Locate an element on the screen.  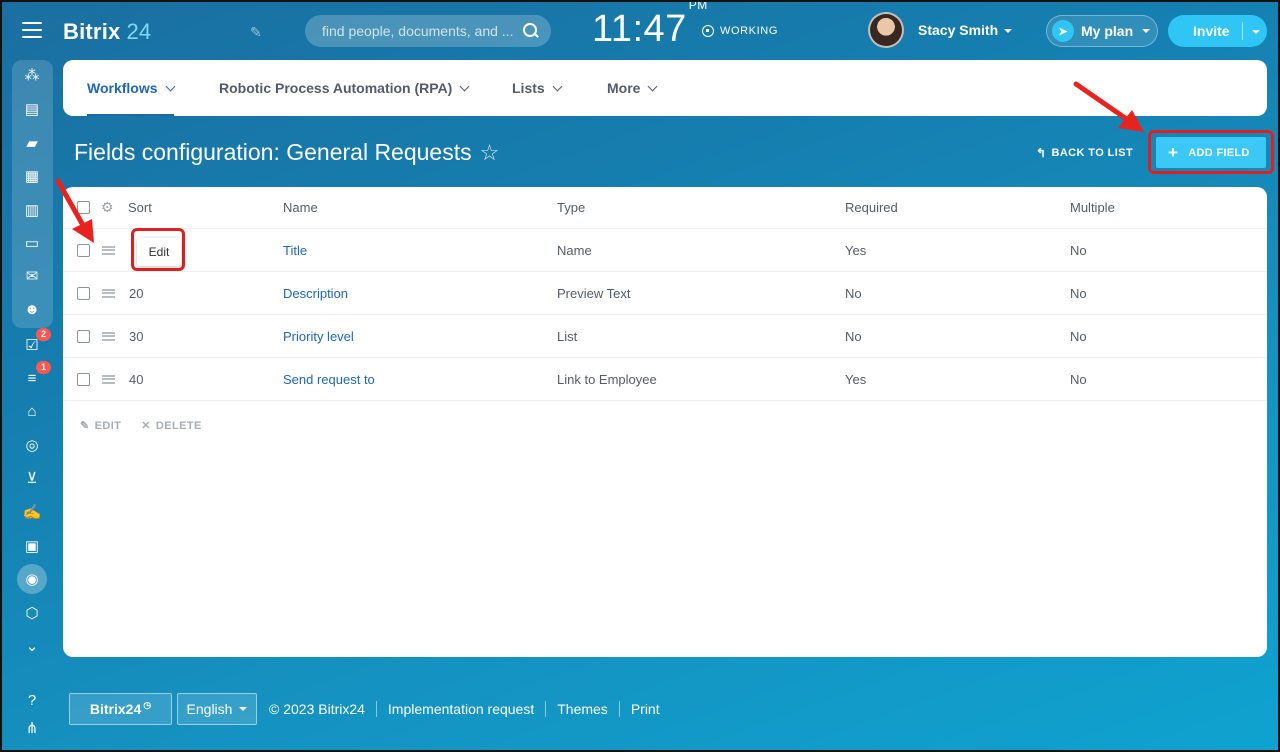
search-input is located at coordinates (422, 31).